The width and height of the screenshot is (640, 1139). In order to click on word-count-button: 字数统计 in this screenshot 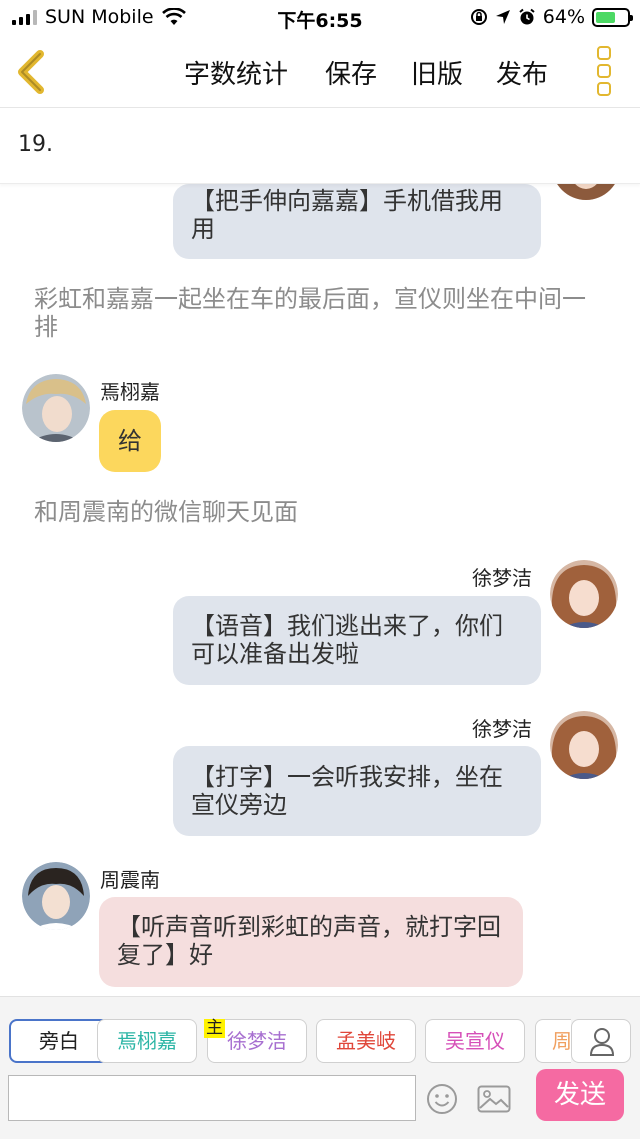, I will do `click(236, 72)`.